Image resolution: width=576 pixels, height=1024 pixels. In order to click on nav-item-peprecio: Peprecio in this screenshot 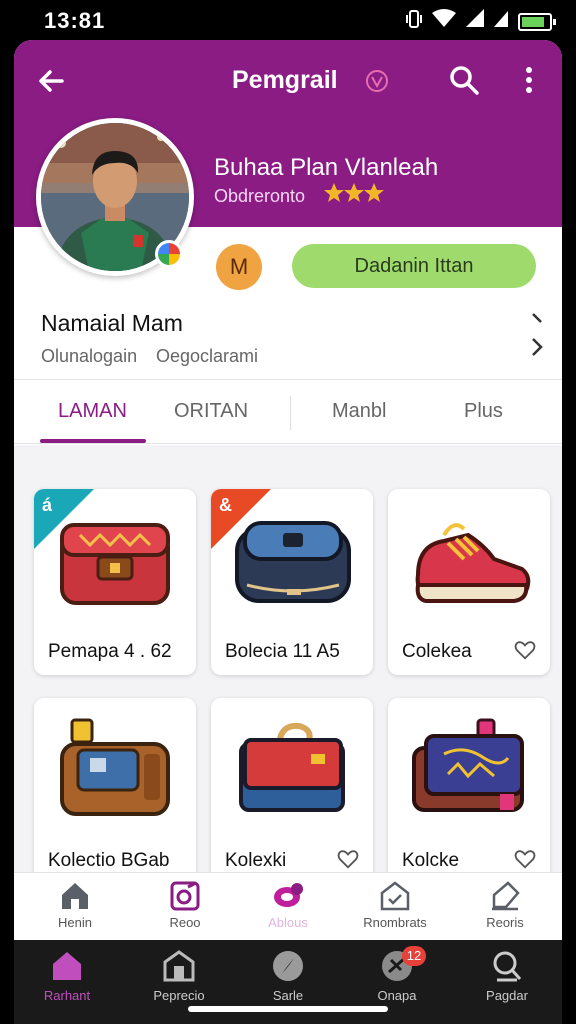, I will do `click(179, 975)`.